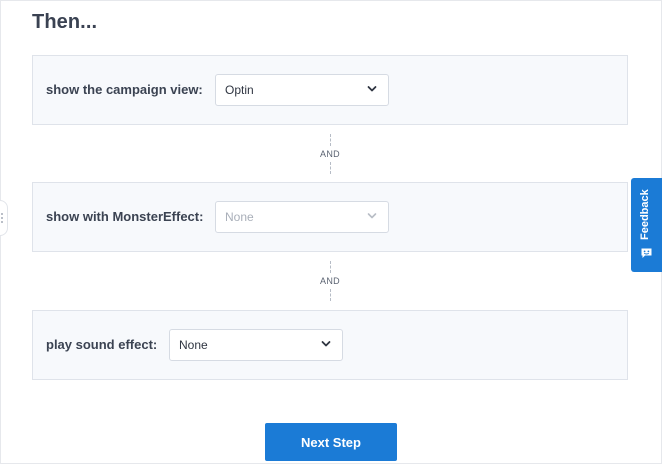 The height and width of the screenshot is (464, 662). Describe the element at coordinates (302, 217) in the screenshot. I see `monster-effect-select: None` at that location.